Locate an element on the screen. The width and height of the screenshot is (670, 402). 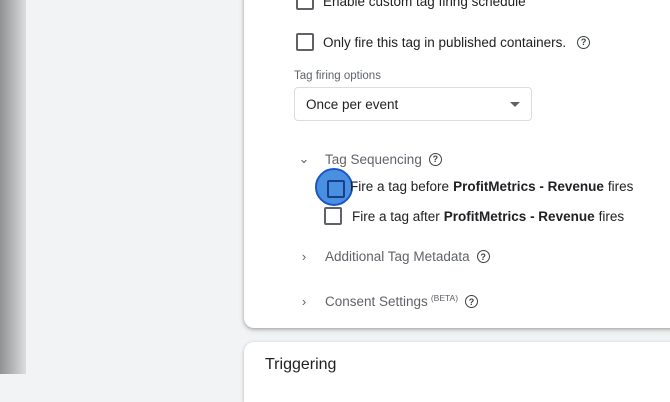
firing-options-select: Once per event is located at coordinates (413, 104).